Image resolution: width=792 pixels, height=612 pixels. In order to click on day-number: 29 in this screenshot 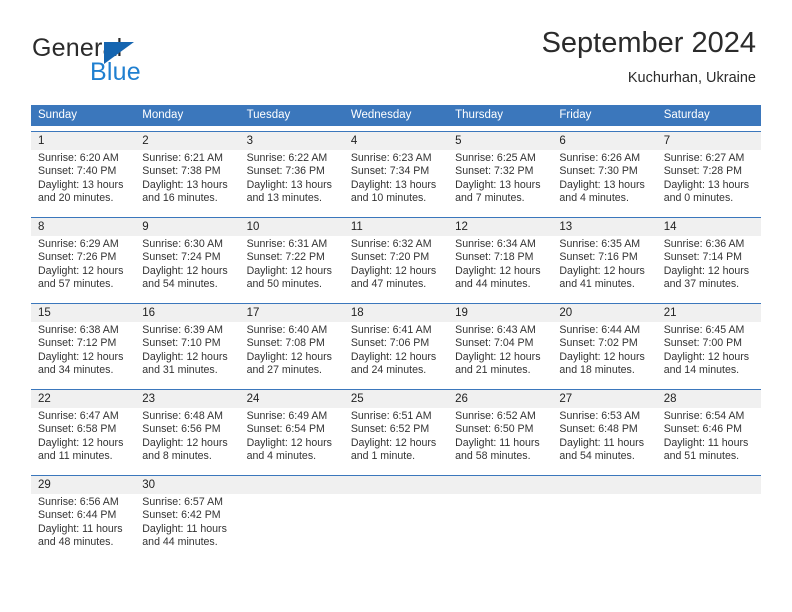, I will do `click(44, 485)`.